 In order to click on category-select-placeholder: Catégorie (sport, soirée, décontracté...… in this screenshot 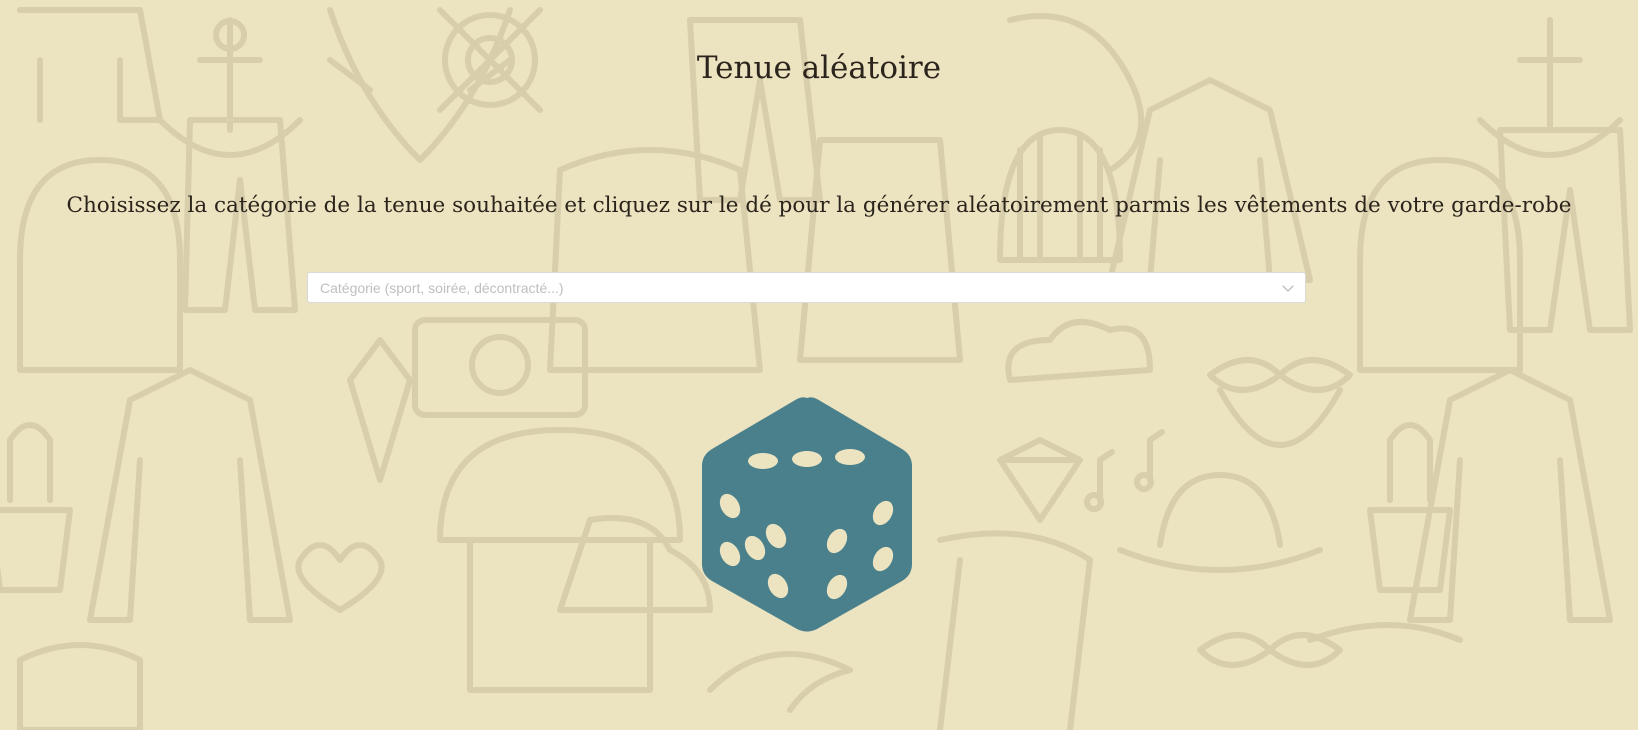, I will do `click(442, 288)`.